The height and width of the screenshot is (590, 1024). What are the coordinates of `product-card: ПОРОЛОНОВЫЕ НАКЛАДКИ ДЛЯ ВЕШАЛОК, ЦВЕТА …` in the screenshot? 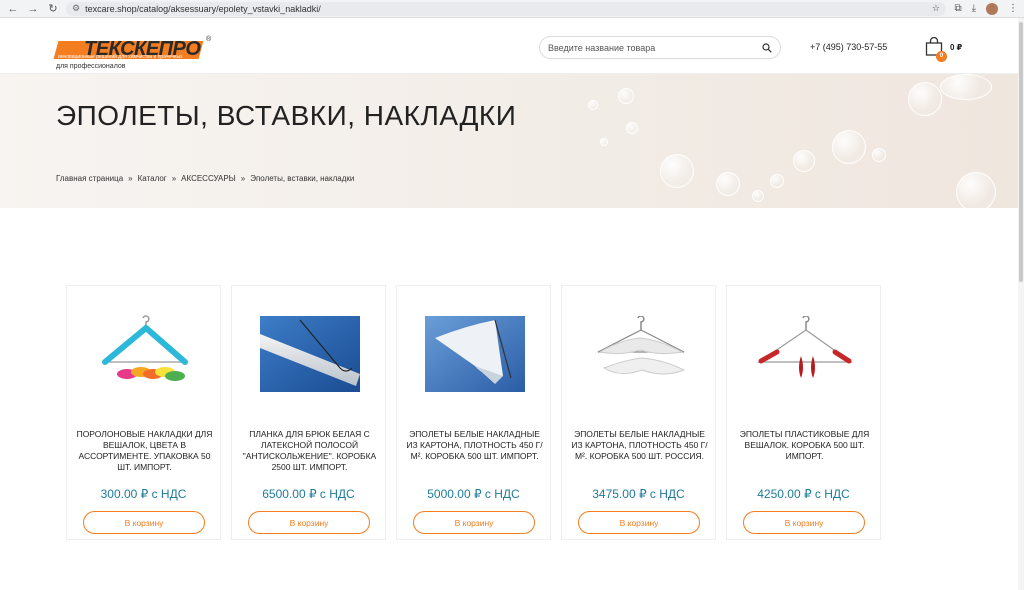 It's located at (143, 412).